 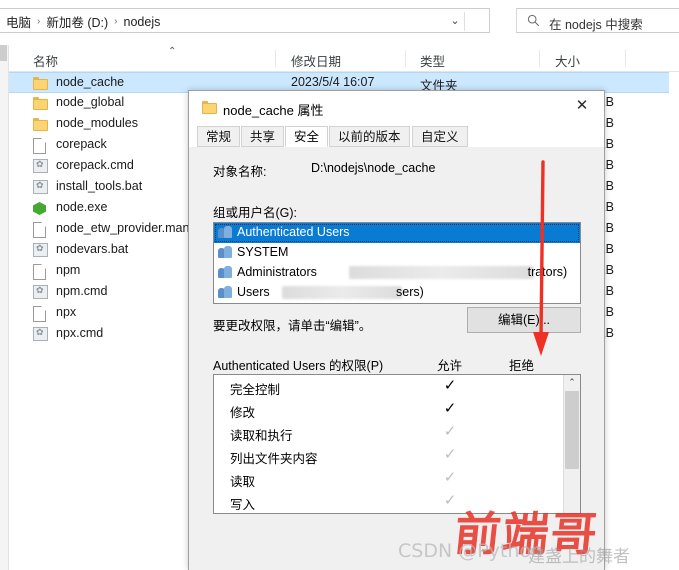 I want to click on file-name: node_cache, so click(x=90, y=82).